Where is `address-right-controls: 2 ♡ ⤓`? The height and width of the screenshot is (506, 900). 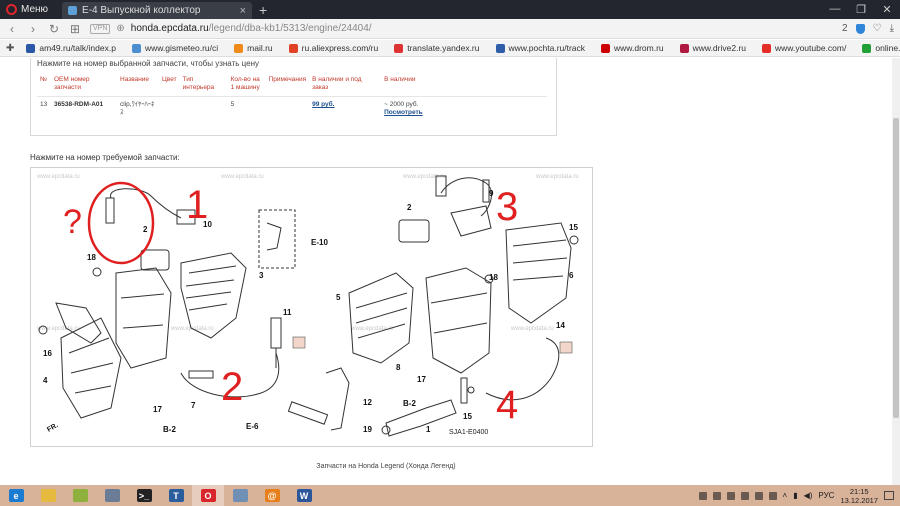 address-right-controls: 2 ♡ ⤓ is located at coordinates (868, 28).